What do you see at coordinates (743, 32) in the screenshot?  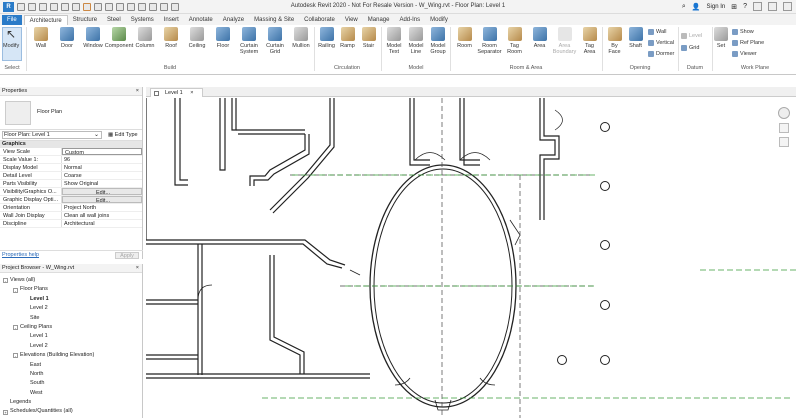 I see `show-workplane-button: Show` at bounding box center [743, 32].